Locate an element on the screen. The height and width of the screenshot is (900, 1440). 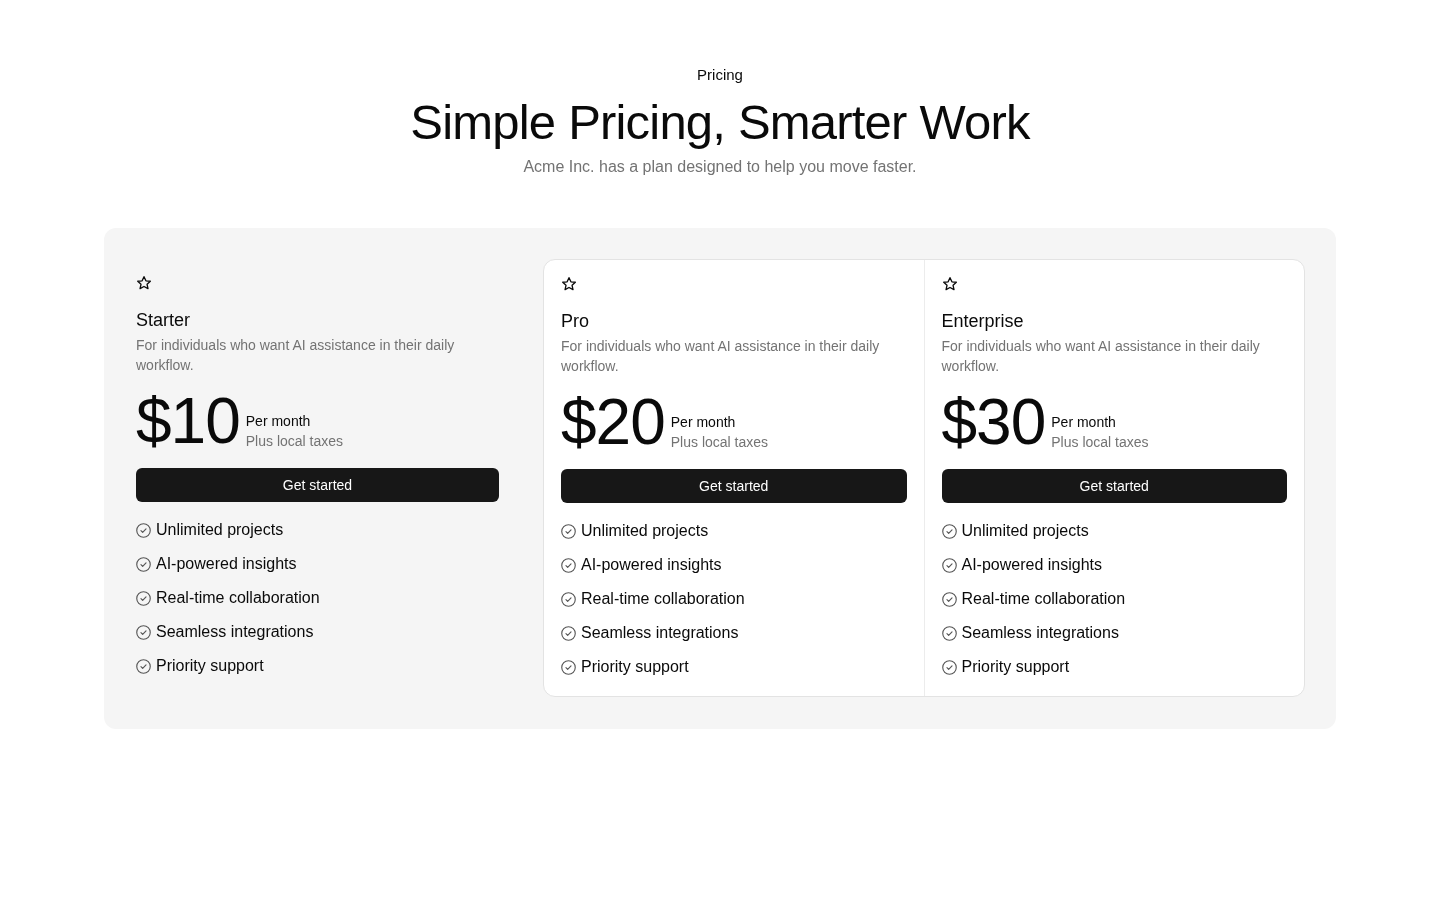
plan-price: $30 is located at coordinates (993, 422).